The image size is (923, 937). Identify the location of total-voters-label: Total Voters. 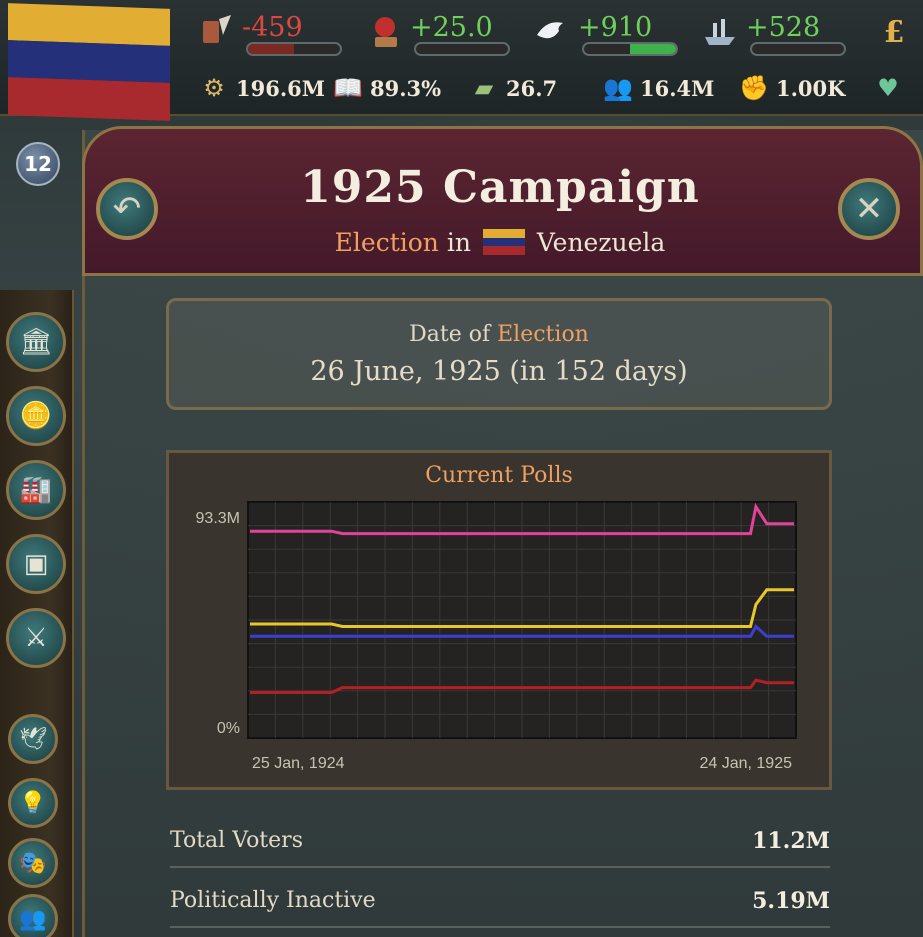
(236, 840).